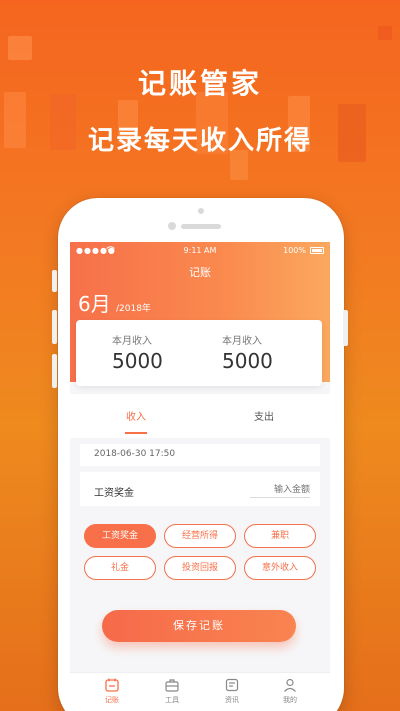  Describe the element at coordinates (200, 536) in the screenshot. I see `category-chip-business: 经营所得` at that location.